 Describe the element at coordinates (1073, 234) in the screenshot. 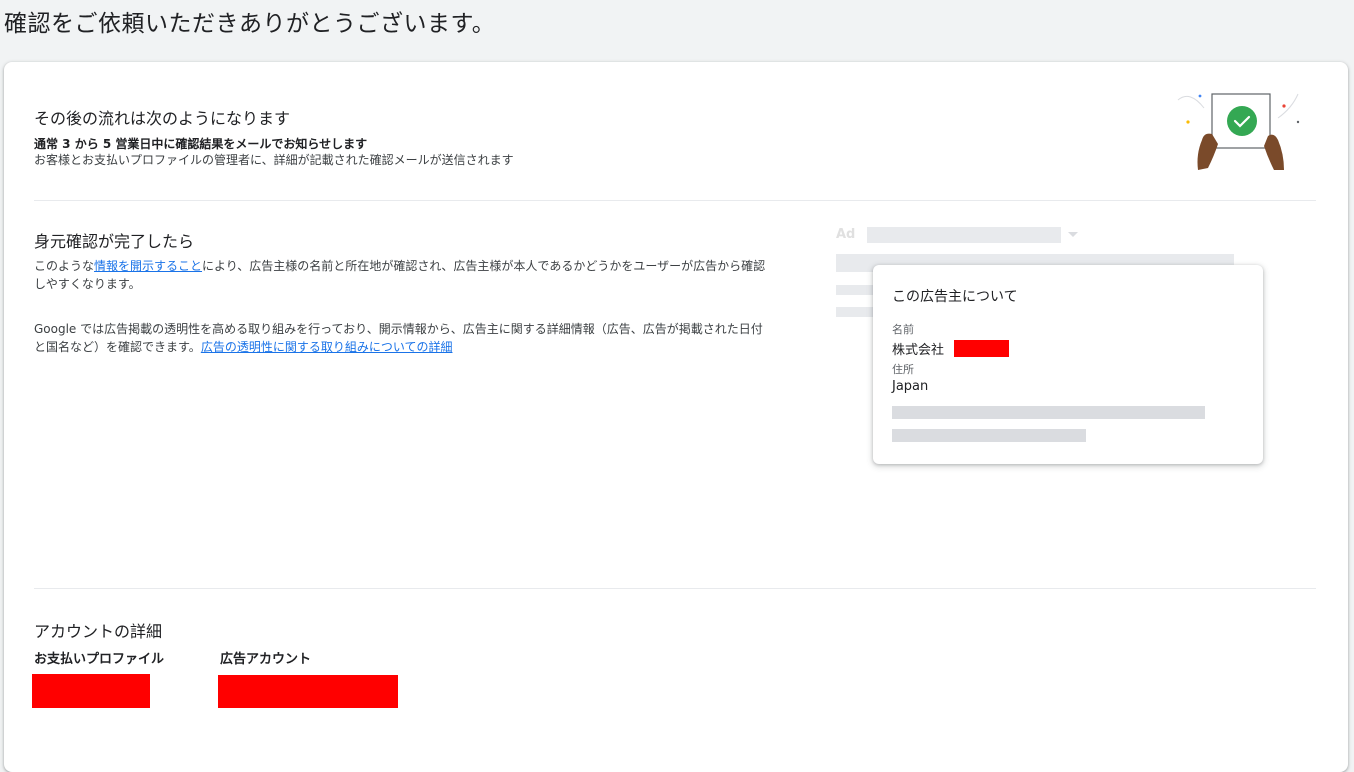

I see `chevron-down-icon` at that location.